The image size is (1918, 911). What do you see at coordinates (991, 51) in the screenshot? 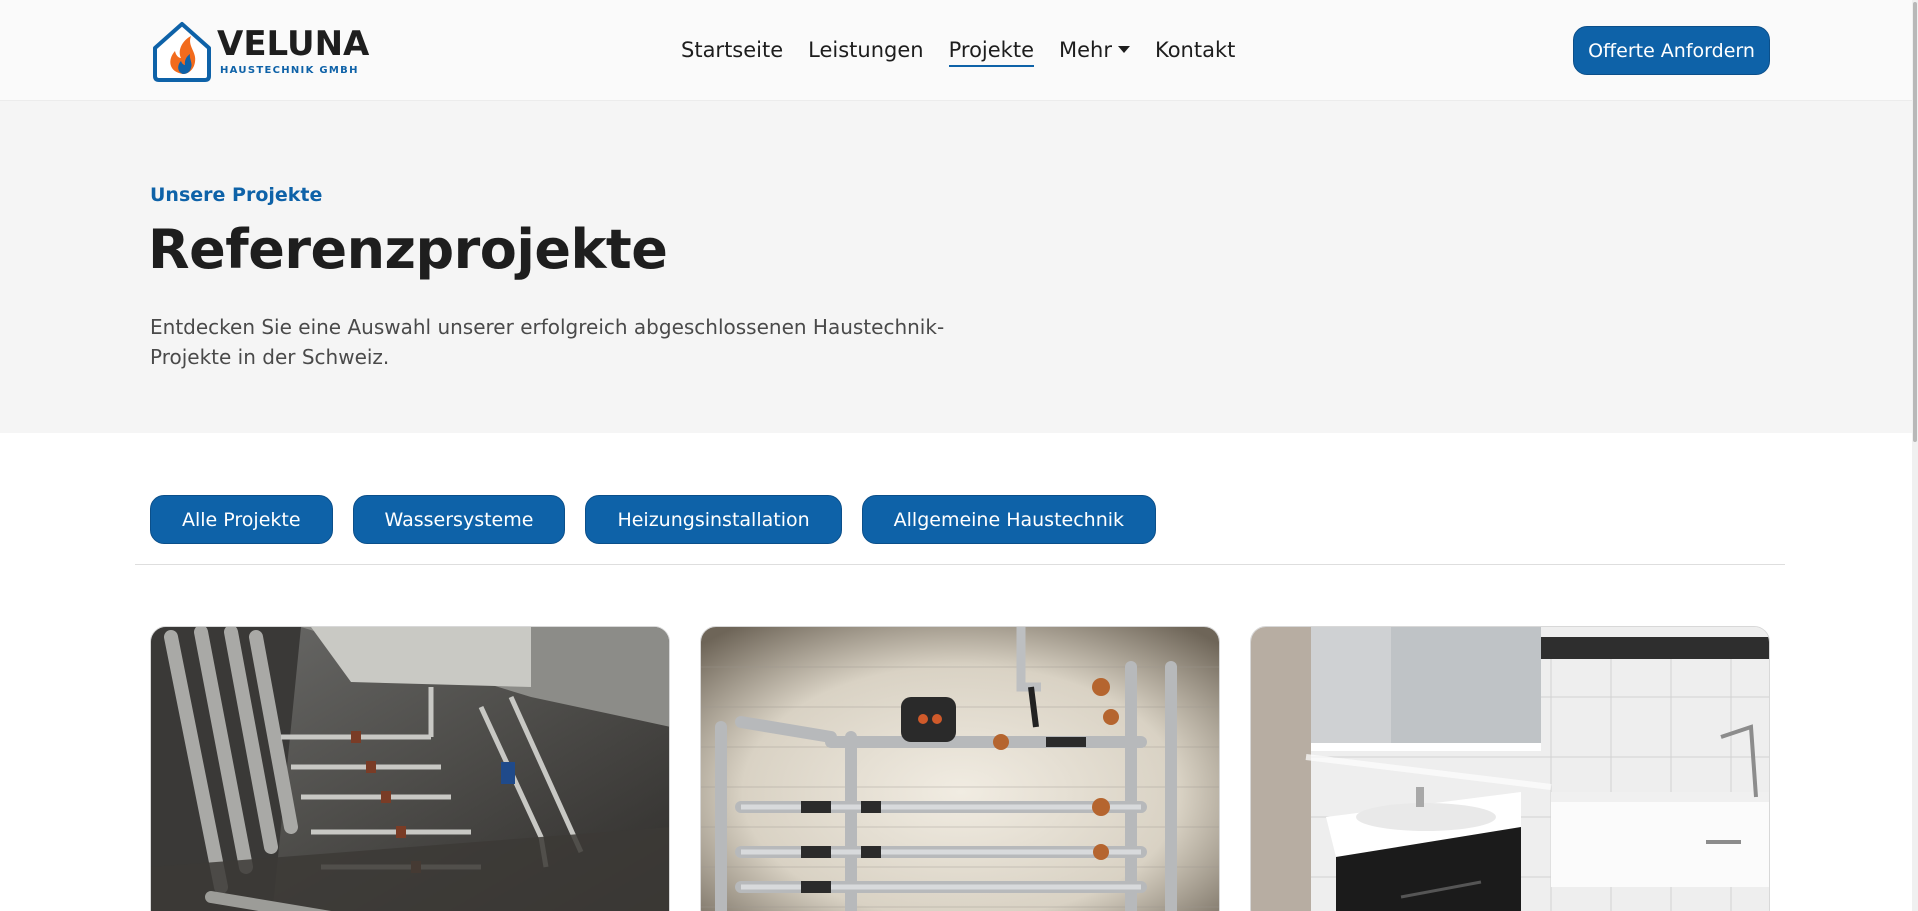
I see `nav-item-projekte: Projekte` at bounding box center [991, 51].